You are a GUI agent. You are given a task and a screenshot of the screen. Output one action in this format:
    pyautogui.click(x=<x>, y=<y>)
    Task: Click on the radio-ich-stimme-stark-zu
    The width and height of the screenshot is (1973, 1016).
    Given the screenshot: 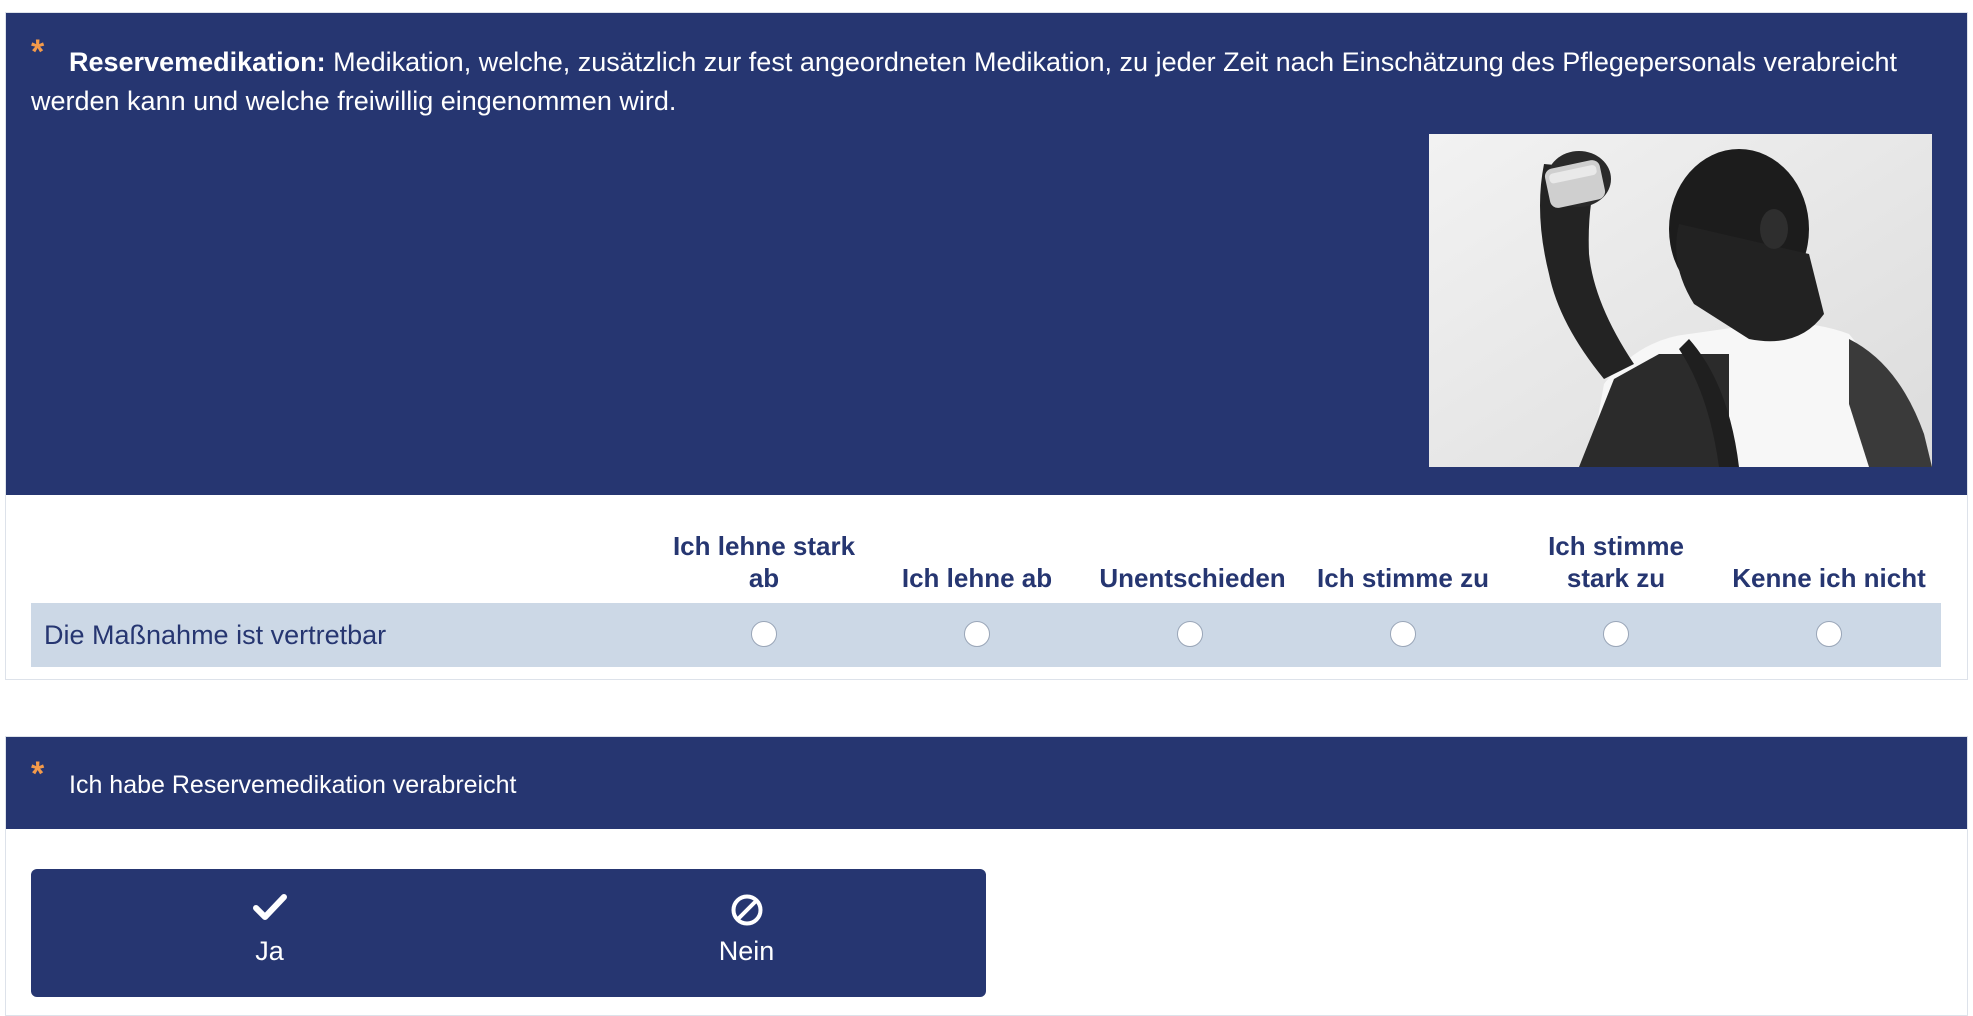 What is the action you would take?
    pyautogui.click(x=1616, y=634)
    